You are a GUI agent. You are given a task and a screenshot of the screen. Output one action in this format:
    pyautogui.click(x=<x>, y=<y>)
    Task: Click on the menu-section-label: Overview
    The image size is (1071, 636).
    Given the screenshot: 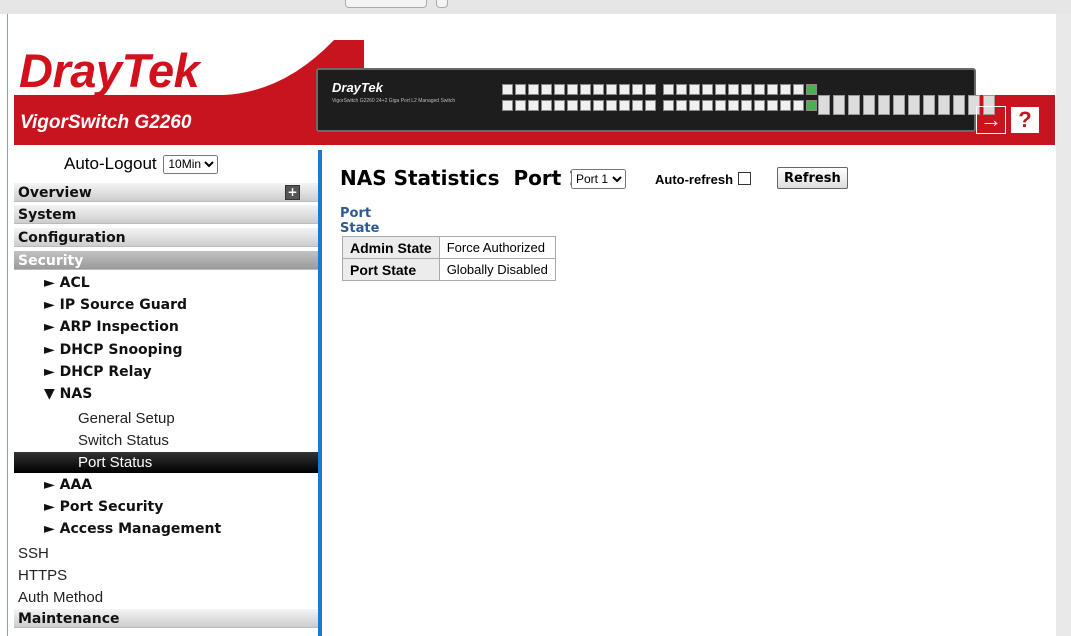 What is the action you would take?
    pyautogui.click(x=55, y=193)
    